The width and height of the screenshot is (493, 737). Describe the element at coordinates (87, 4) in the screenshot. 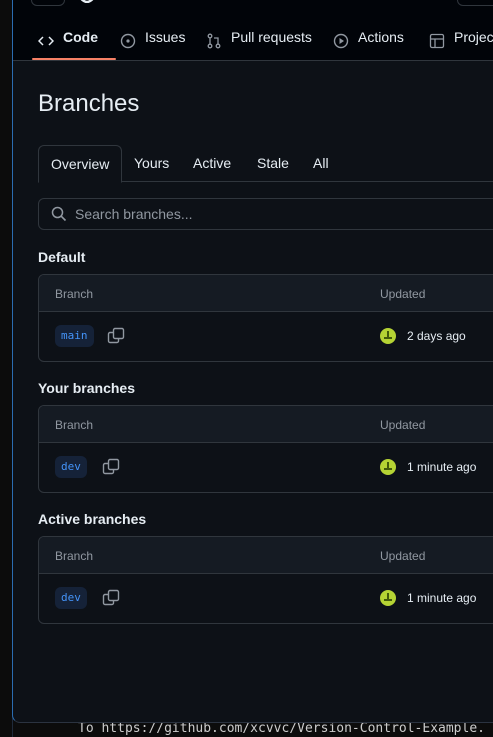

I see `github-logo-icon` at that location.